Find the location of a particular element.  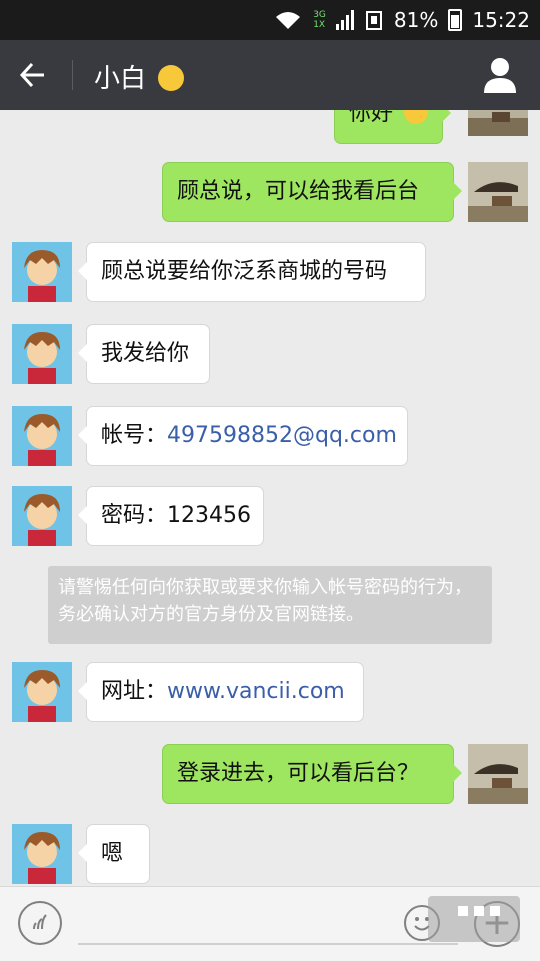

message-bubble: 网址：www.vancii.com is located at coordinates (221, 692).